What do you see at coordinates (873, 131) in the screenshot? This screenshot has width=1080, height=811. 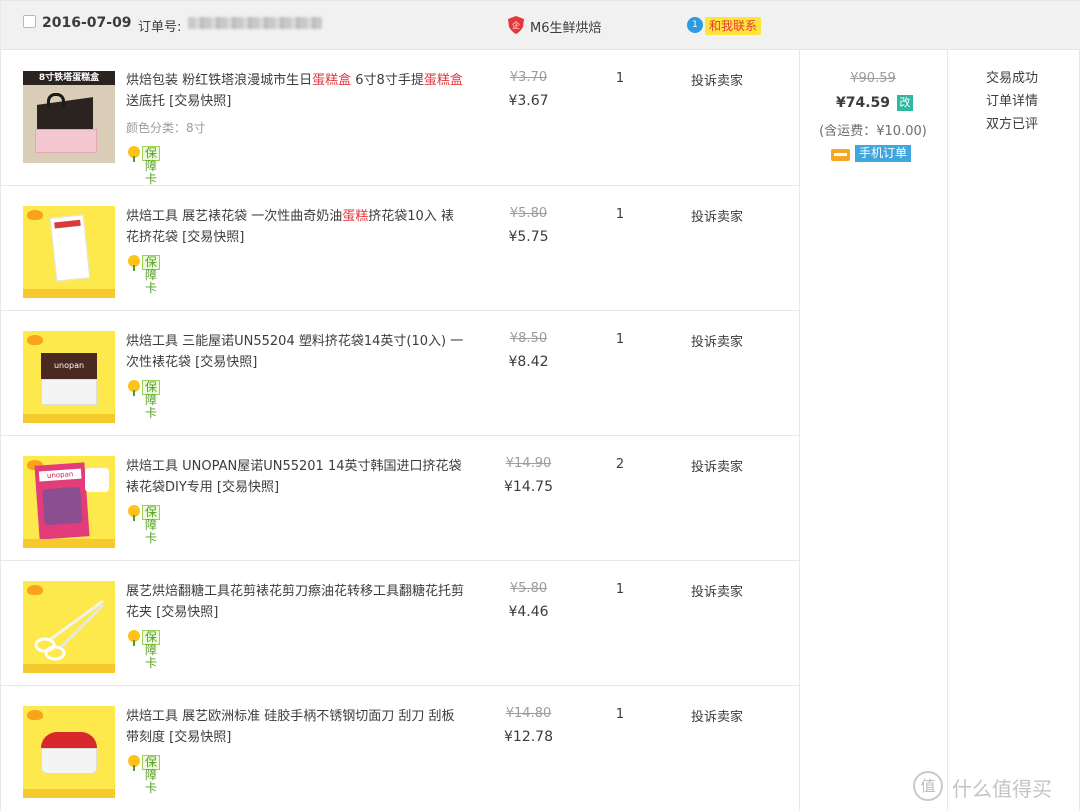 I see `shipping-fee: (含运费：¥10.00)` at bounding box center [873, 131].